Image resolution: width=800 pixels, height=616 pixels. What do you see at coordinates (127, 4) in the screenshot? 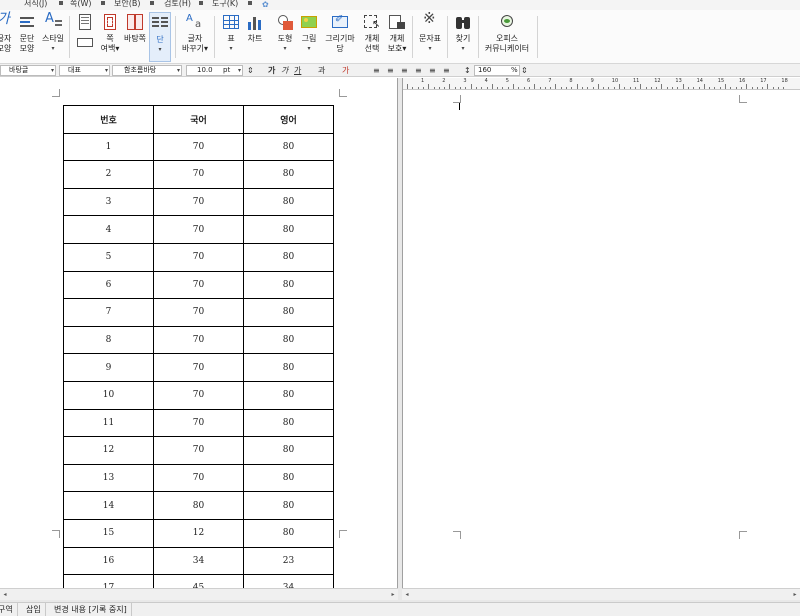
I see `menu-security: 보안(B)` at bounding box center [127, 4].